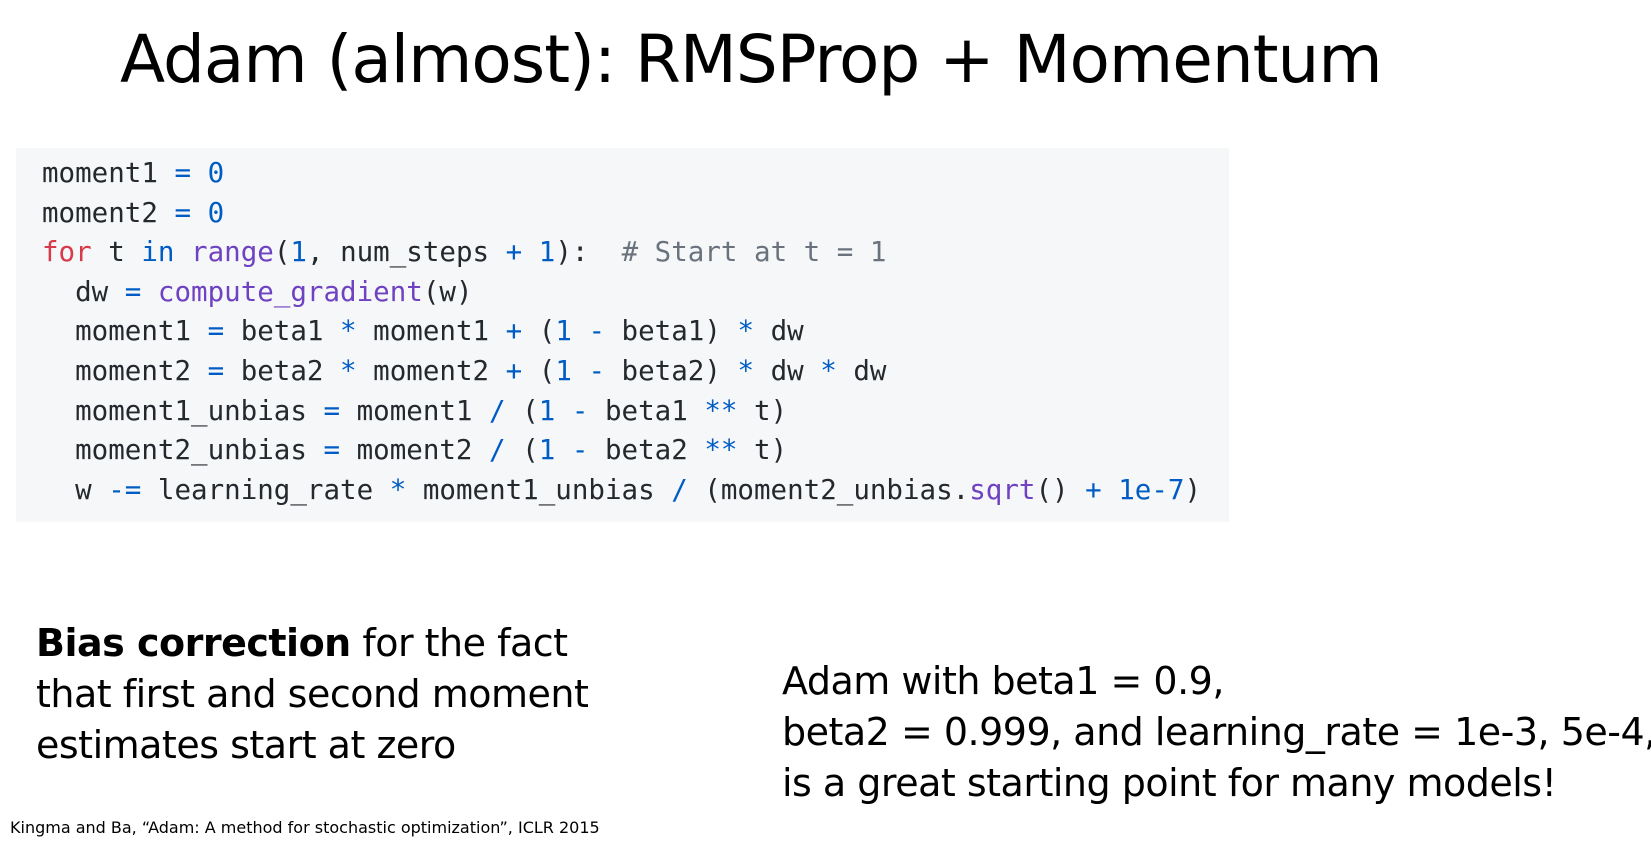 This screenshot has width=1651, height=845. What do you see at coordinates (1002, 489) in the screenshot?
I see `code-token: sqrt` at bounding box center [1002, 489].